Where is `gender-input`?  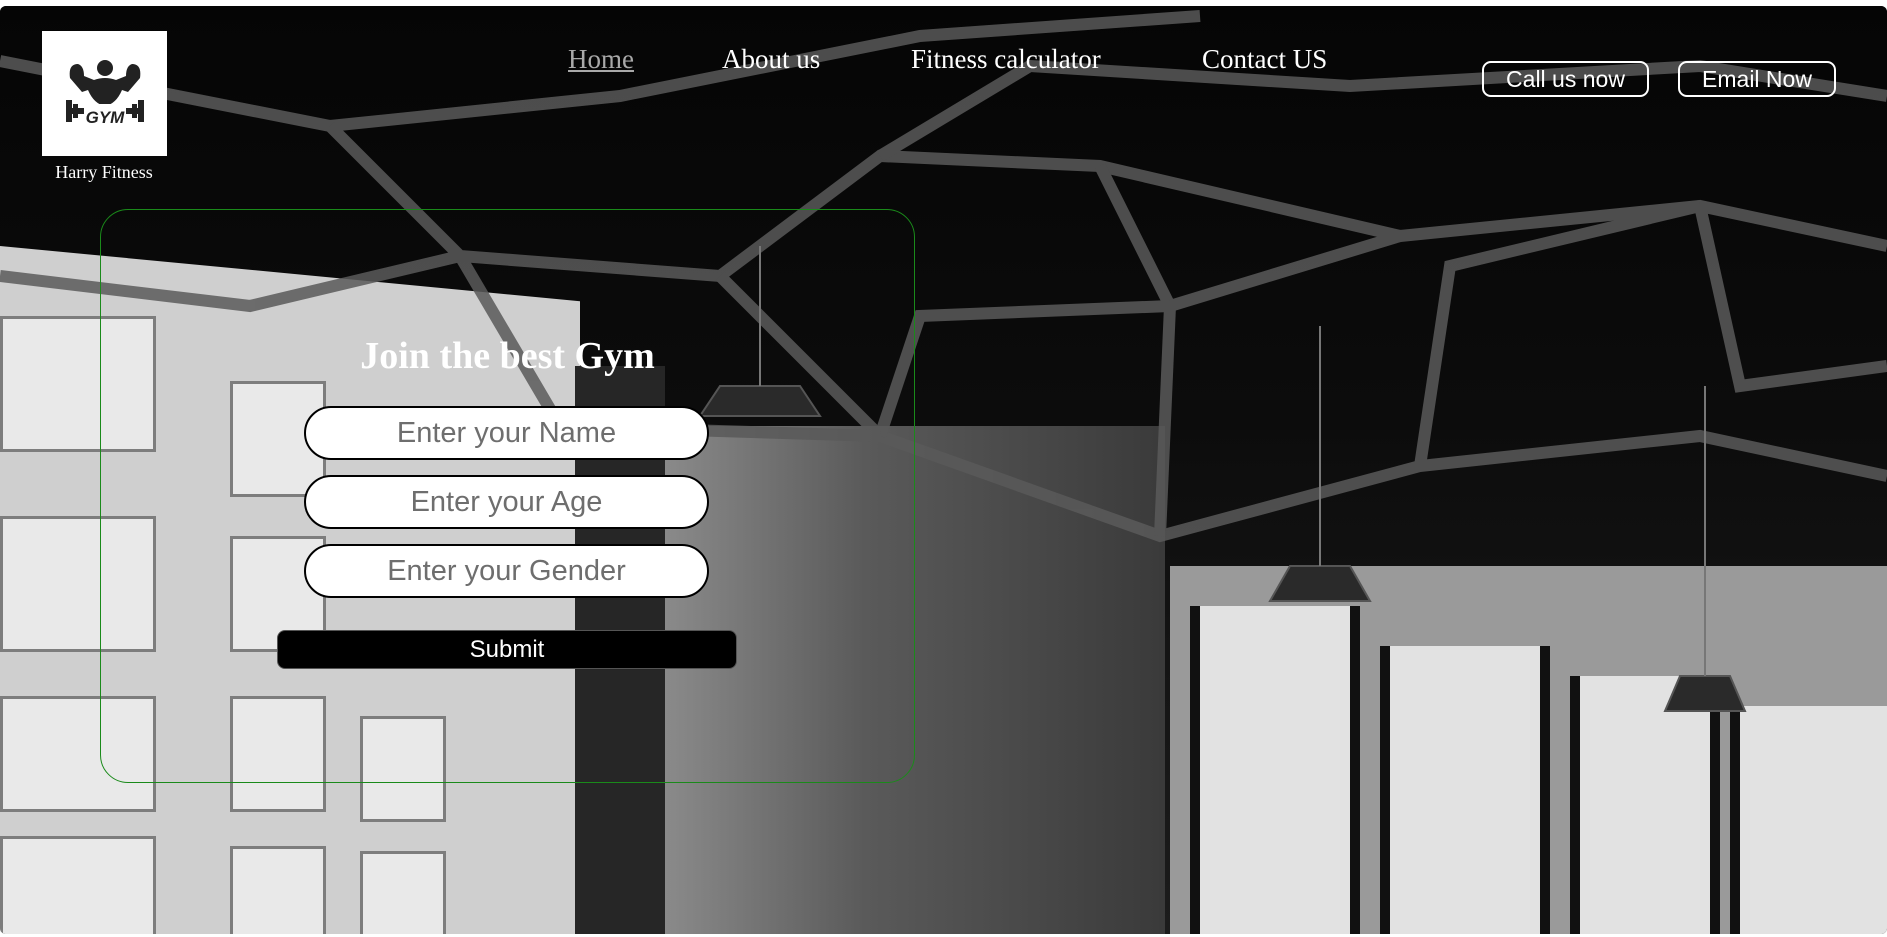
gender-input is located at coordinates (506, 571).